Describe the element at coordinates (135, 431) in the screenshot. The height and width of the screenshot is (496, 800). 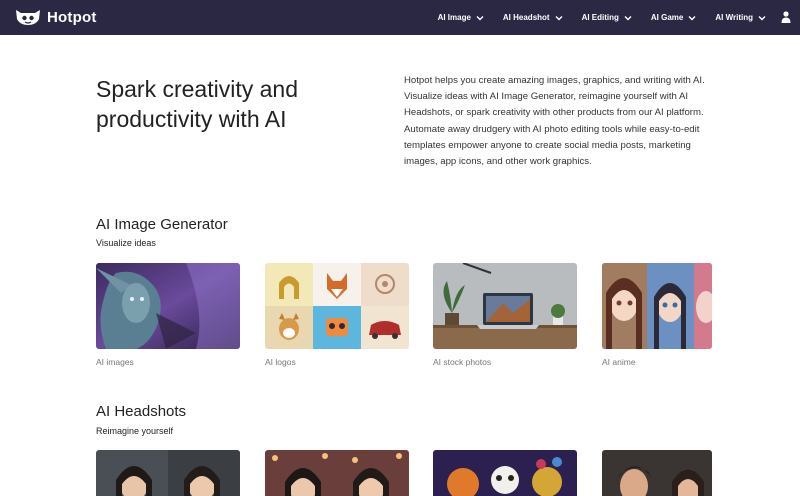
I see `section-subtitle: Reimagine yourself` at that location.